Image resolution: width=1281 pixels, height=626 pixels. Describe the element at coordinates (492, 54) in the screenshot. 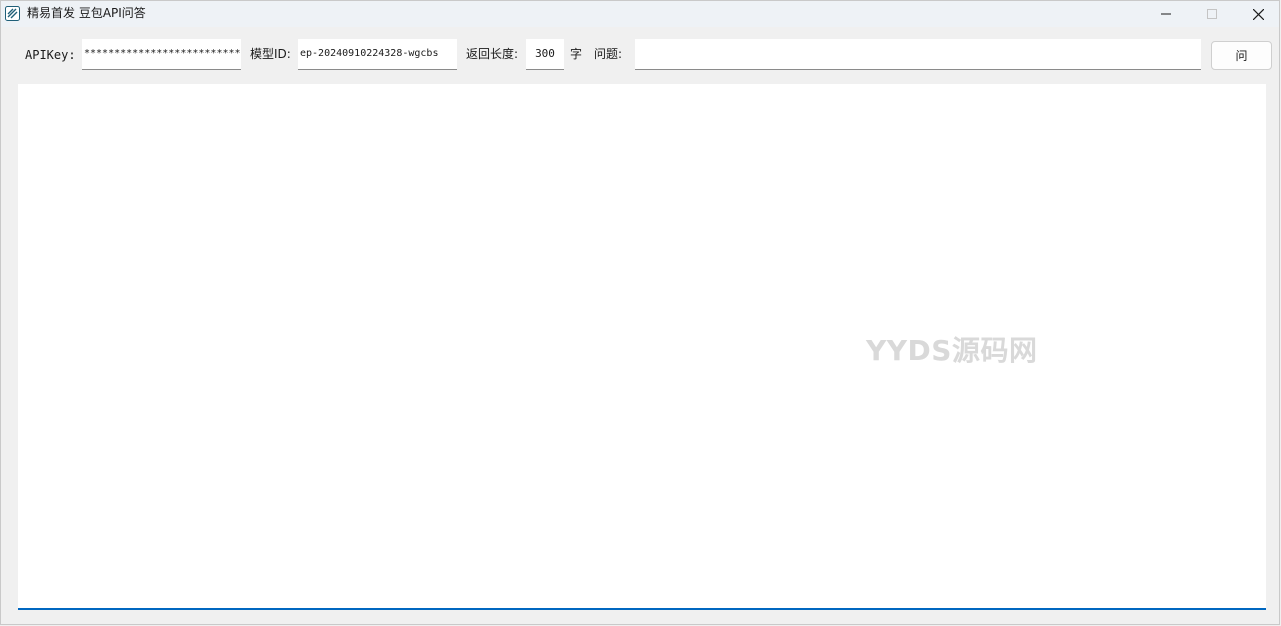

I see `return-length-label: 返回长度:` at that location.